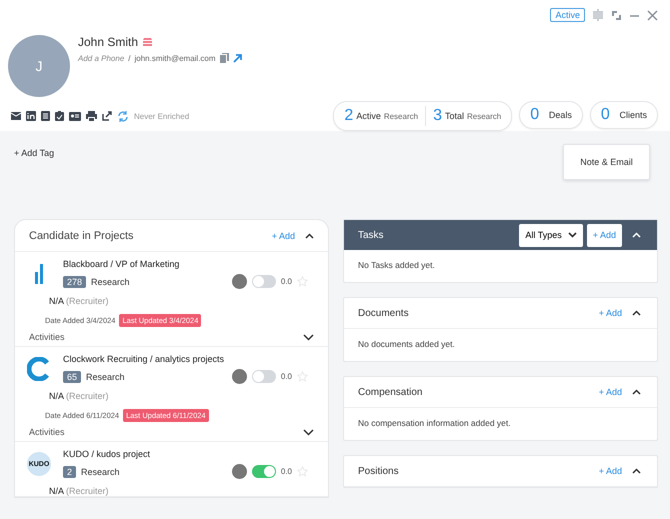  Describe the element at coordinates (162, 116) in the screenshot. I see `enrichment-status: Never Enriched` at that location.